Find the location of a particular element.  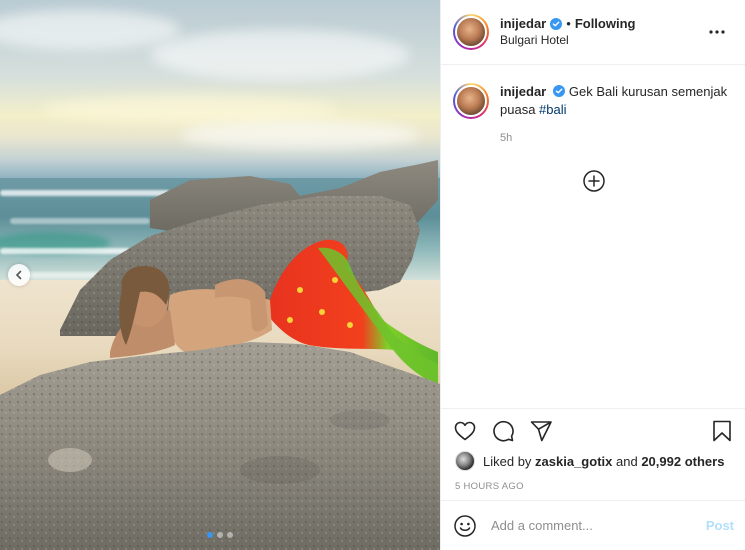

caption-time: 5h is located at coordinates (617, 138).